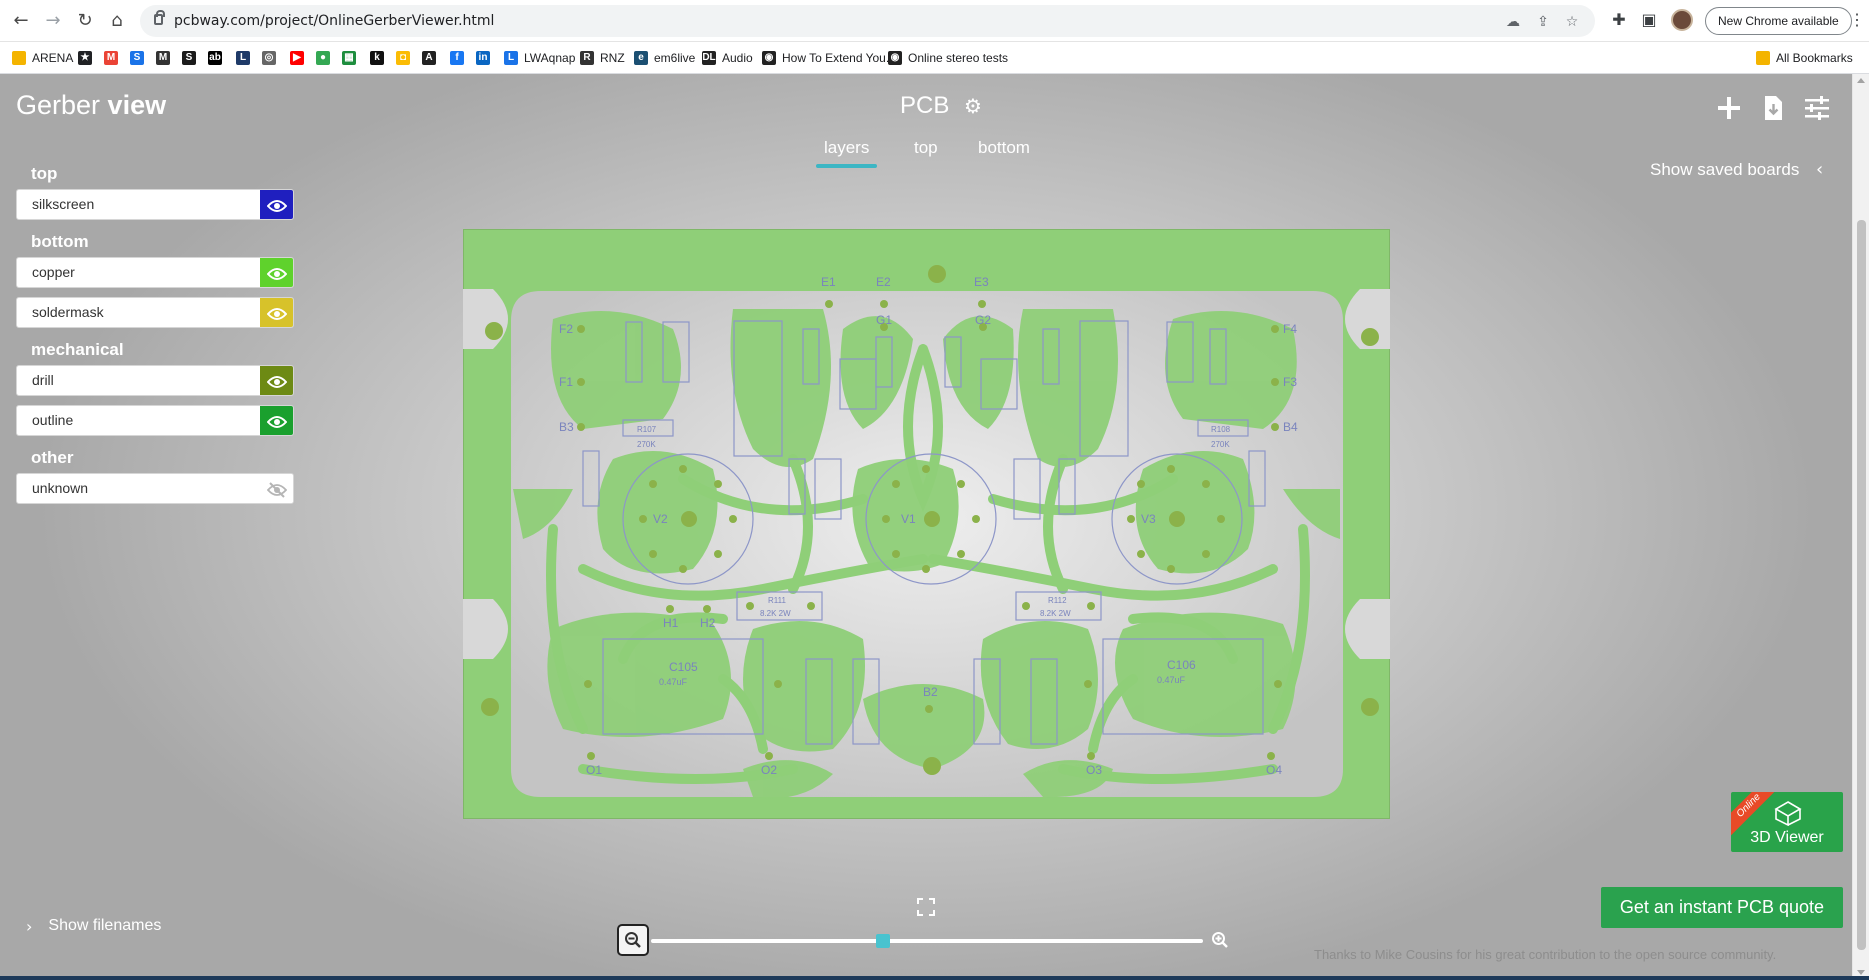 The image size is (1869, 980). What do you see at coordinates (44, 173) in the screenshot?
I see `layer-group-top: top` at bounding box center [44, 173].